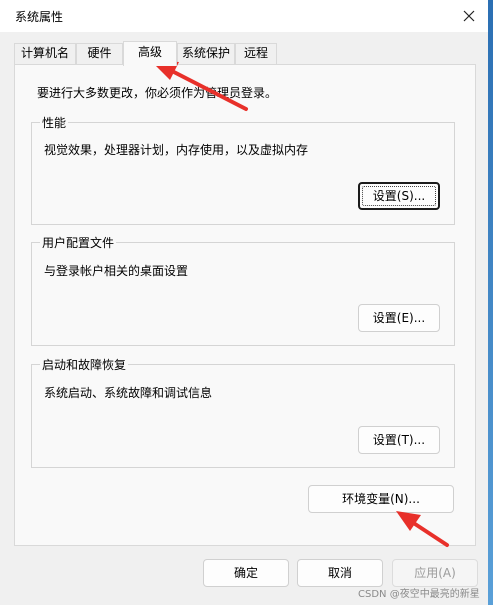 This screenshot has width=493, height=605. What do you see at coordinates (422, 529) in the screenshot?
I see `arrow-to-env-button-icon` at bounding box center [422, 529].